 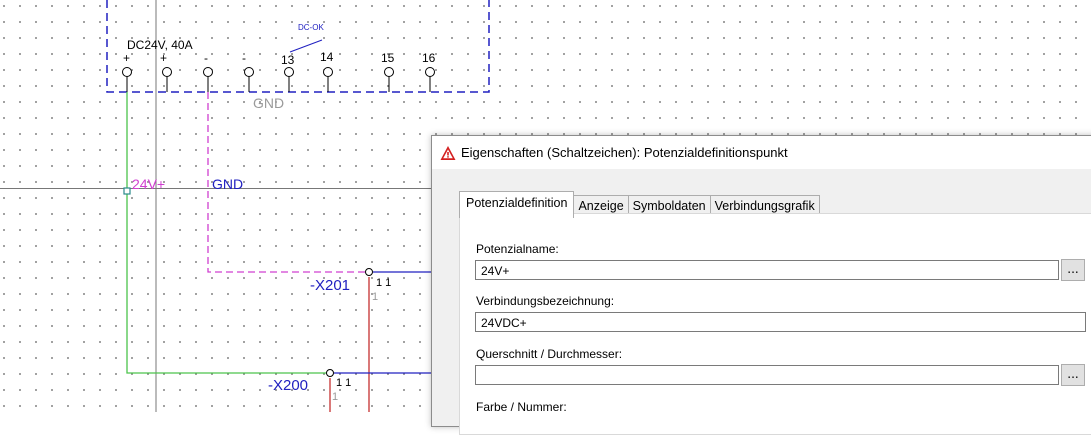 I want to click on terminal-label: 13, so click(x=288, y=60).